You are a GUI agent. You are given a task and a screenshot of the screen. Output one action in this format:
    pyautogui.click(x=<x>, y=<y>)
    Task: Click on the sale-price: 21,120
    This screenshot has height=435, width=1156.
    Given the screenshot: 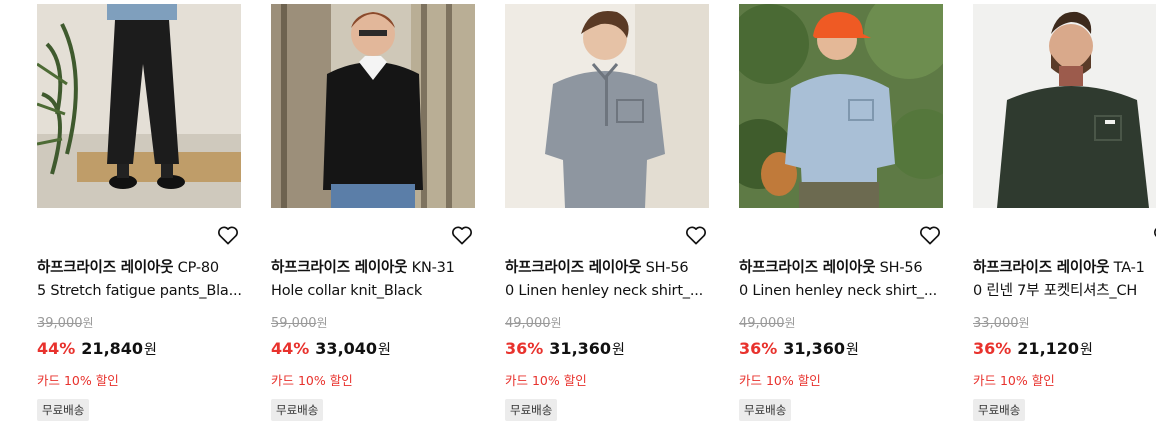 What is the action you would take?
    pyautogui.click(x=1048, y=348)
    